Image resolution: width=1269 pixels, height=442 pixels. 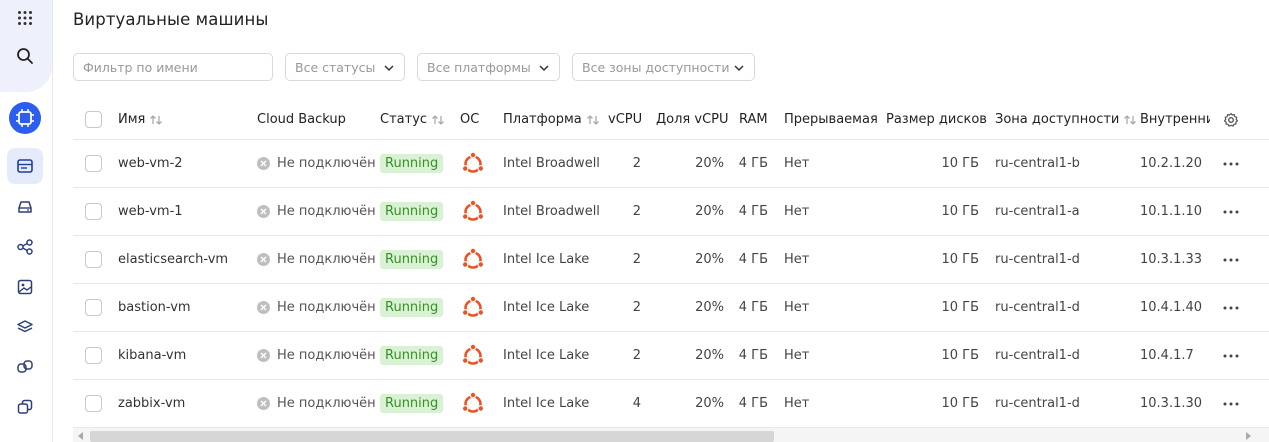 I want to click on column-header-zone: Зона доступности, so click(x=1066, y=119).